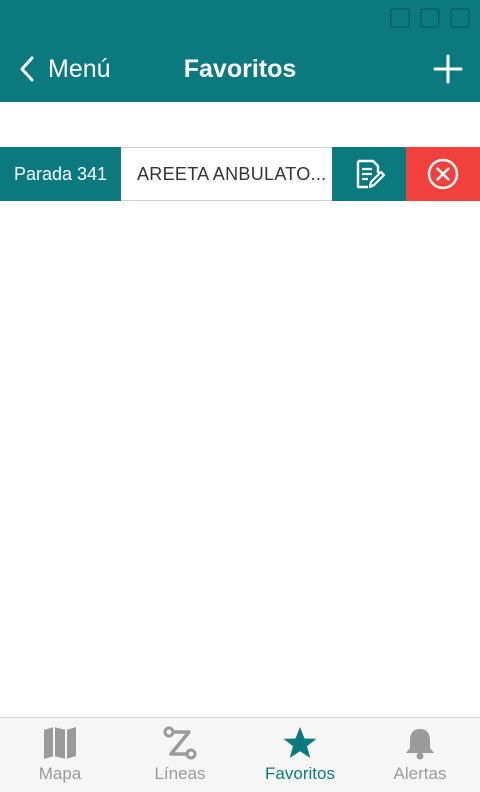 The height and width of the screenshot is (792, 480). Describe the element at coordinates (300, 773) in the screenshot. I see `tab-label-favoritos: Favoritos` at that location.